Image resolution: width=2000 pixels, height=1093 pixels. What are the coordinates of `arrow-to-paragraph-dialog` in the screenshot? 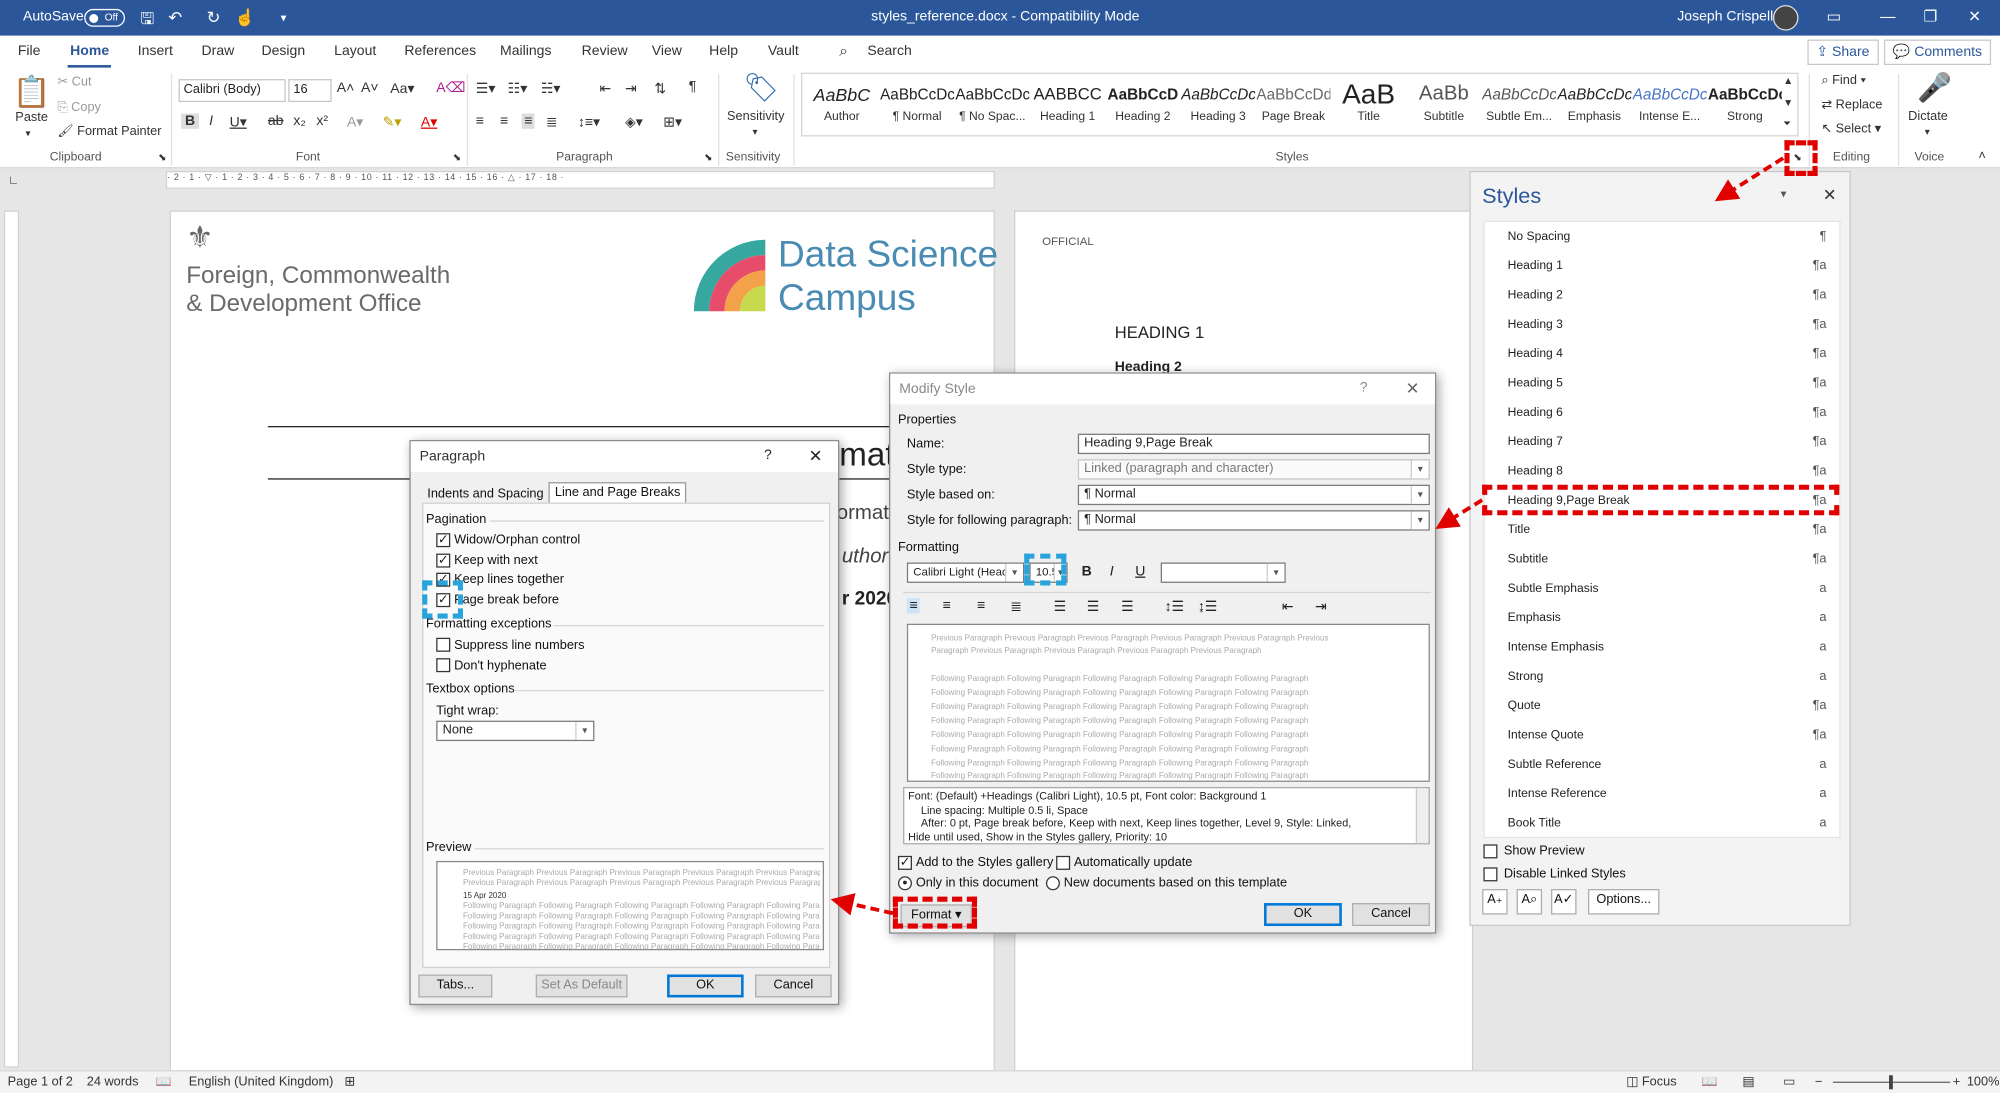 It's located at (862, 904).